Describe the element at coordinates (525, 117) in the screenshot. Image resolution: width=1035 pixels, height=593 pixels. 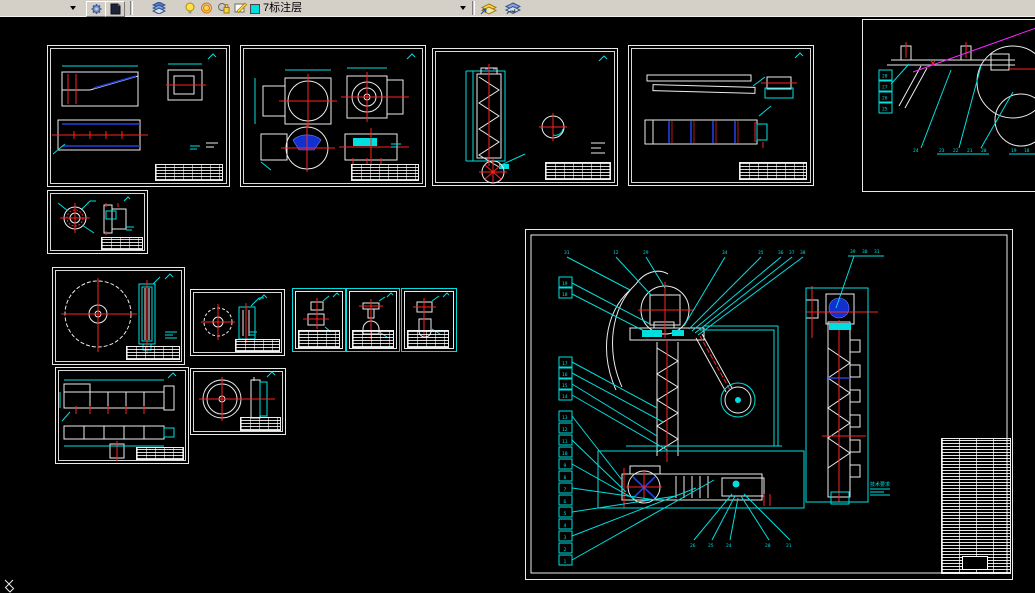
I see `drawing-frame-auger` at that location.